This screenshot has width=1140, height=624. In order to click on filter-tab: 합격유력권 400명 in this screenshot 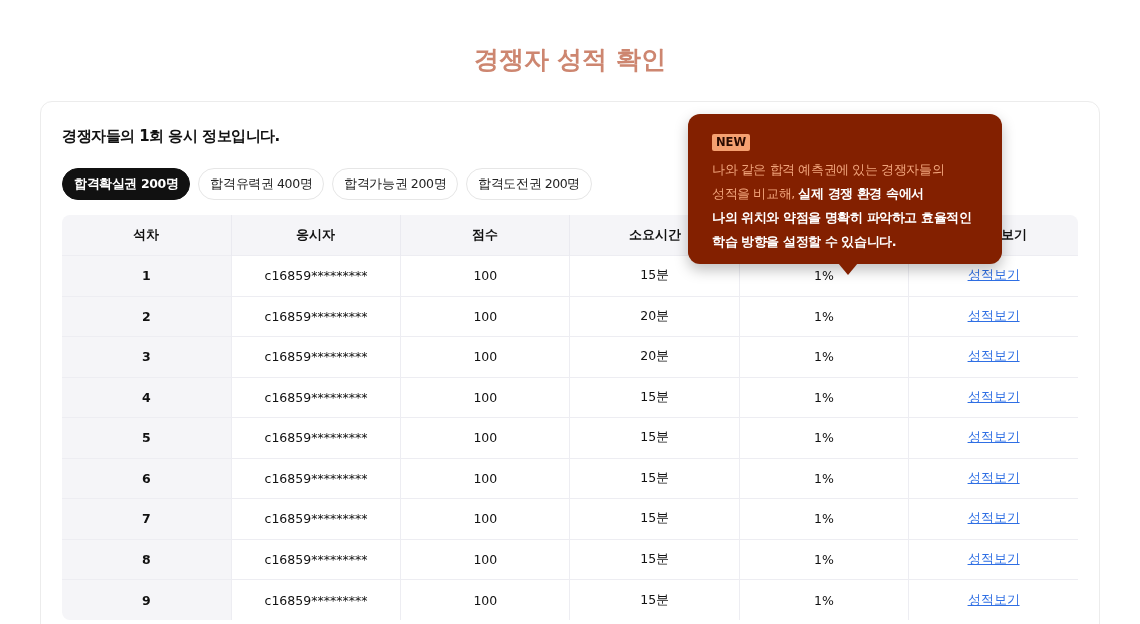, I will do `click(261, 184)`.